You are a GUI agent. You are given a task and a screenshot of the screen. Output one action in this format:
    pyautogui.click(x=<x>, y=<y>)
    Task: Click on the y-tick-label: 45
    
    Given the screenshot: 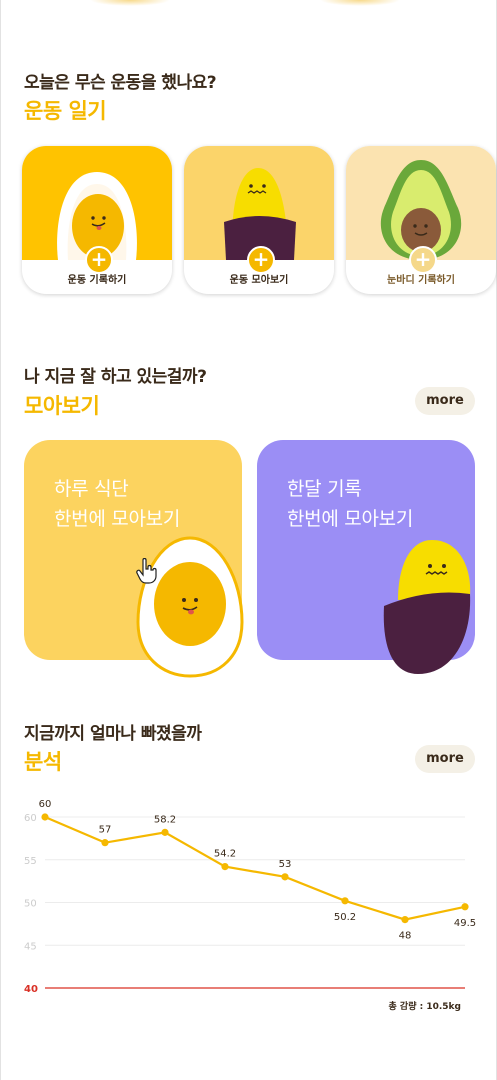 What is the action you would take?
    pyautogui.click(x=30, y=946)
    